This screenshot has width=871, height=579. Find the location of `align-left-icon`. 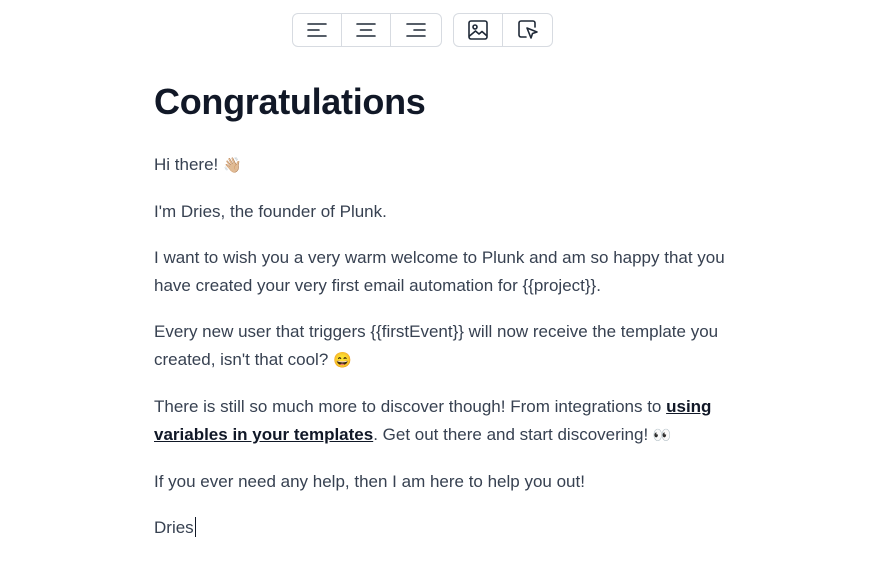

align-left-icon is located at coordinates (317, 30).